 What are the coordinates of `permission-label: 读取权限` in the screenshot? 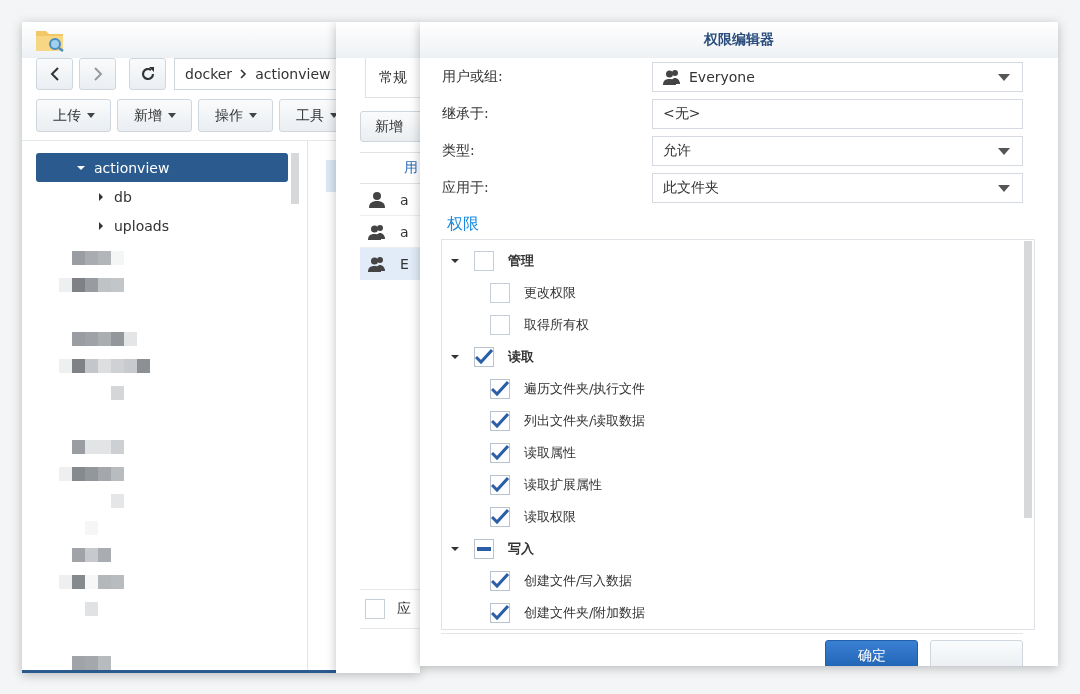 It's located at (550, 517).